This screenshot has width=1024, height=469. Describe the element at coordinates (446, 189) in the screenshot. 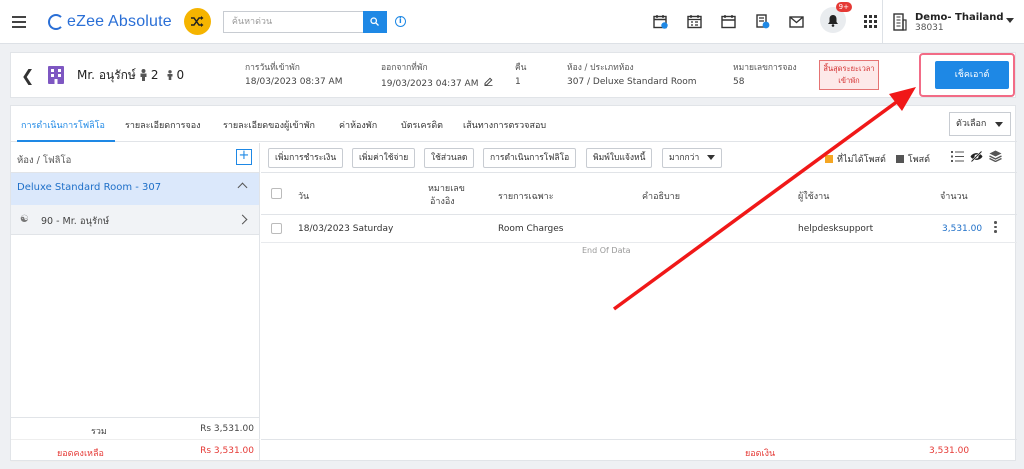

I see `col-ref-line-1: หมายเลข` at that location.